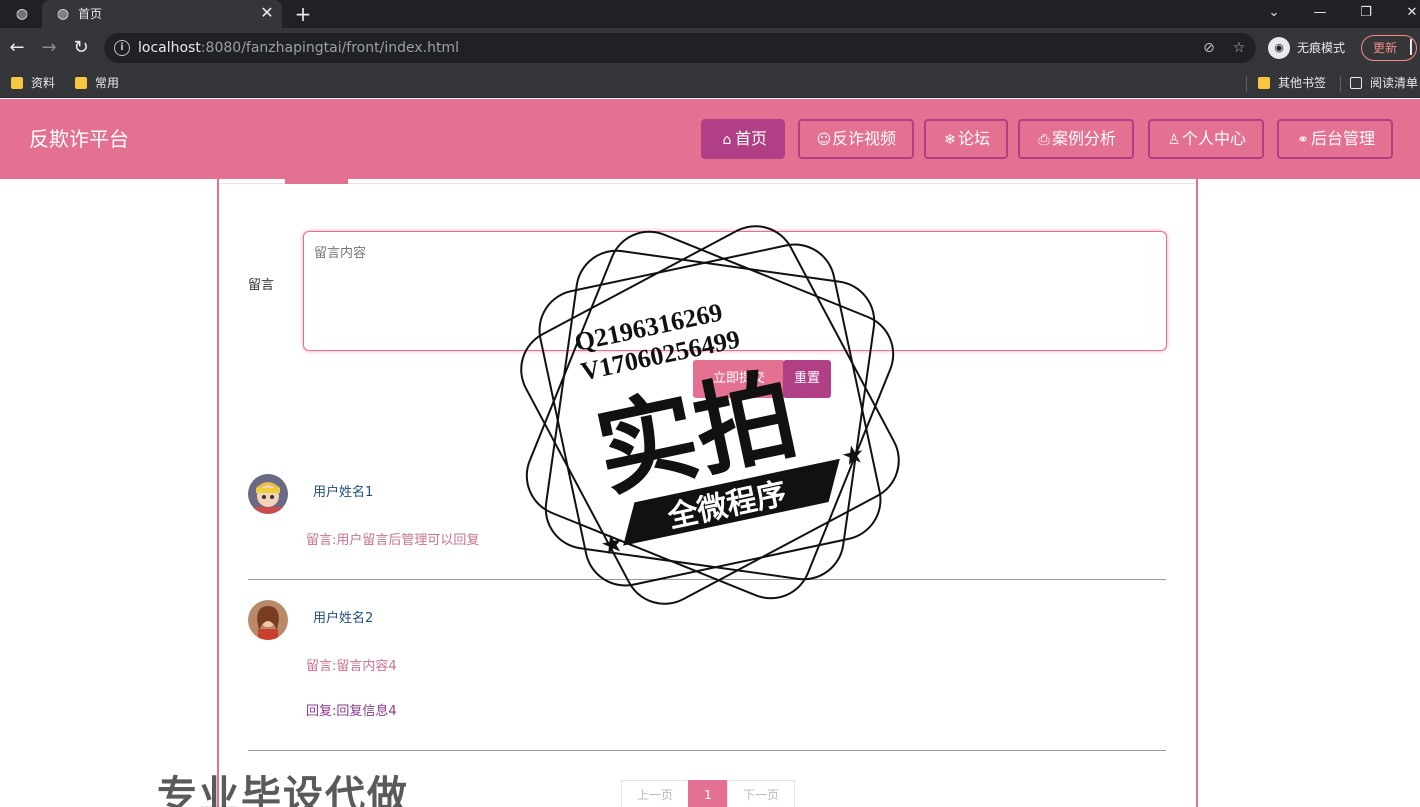 The height and width of the screenshot is (807, 1420). Describe the element at coordinates (1342, 138) in the screenshot. I see `nav-label: 后台管理` at that location.